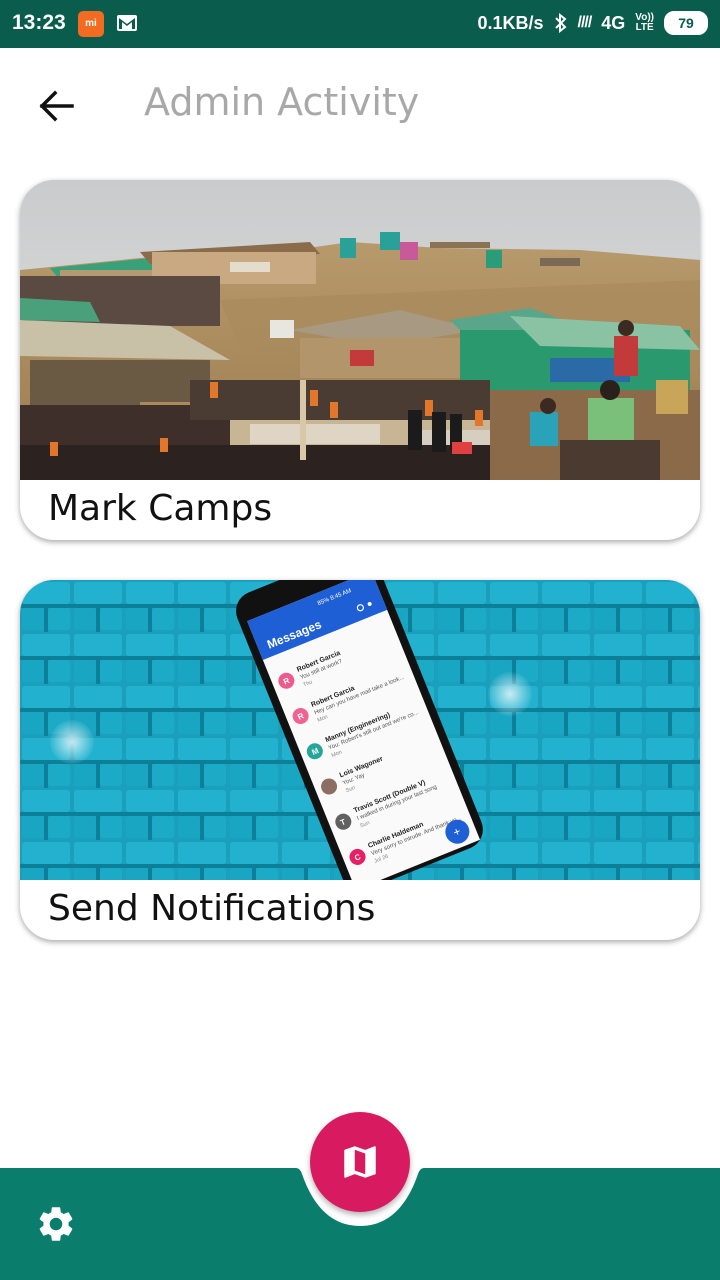 The width and height of the screenshot is (720, 1280). I want to click on arrow-left-icon, so click(56, 106).